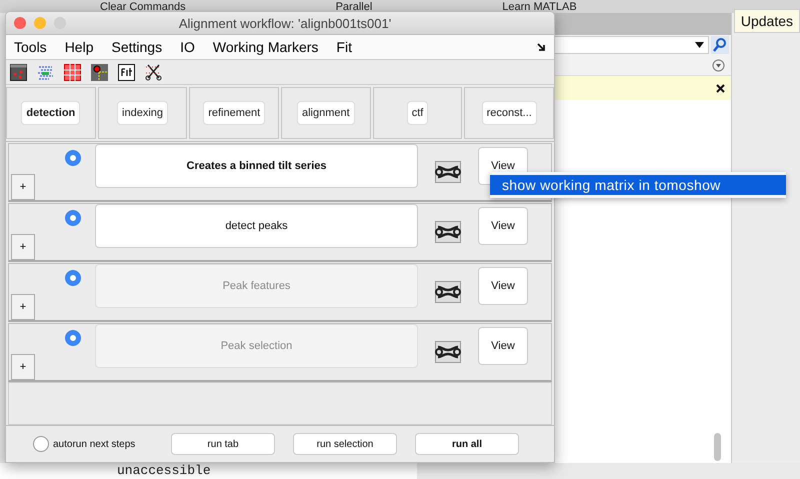 The image size is (800, 479). What do you see at coordinates (265, 47) in the screenshot?
I see `menu-item: Working Markers` at bounding box center [265, 47].